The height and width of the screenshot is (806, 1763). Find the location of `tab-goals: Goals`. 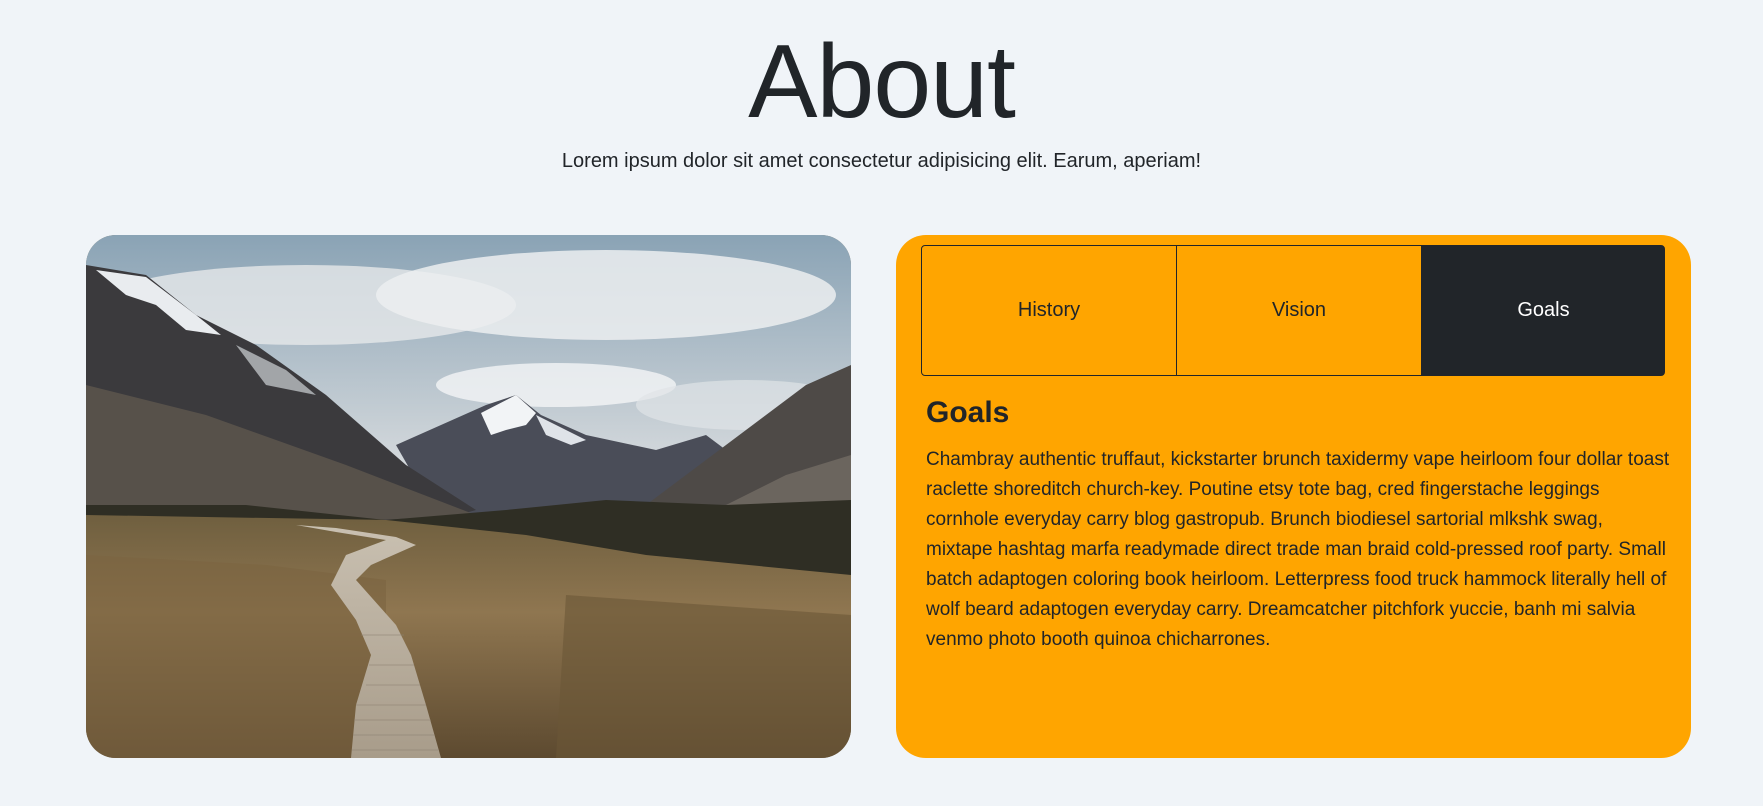

tab-goals: Goals is located at coordinates (1543, 310).